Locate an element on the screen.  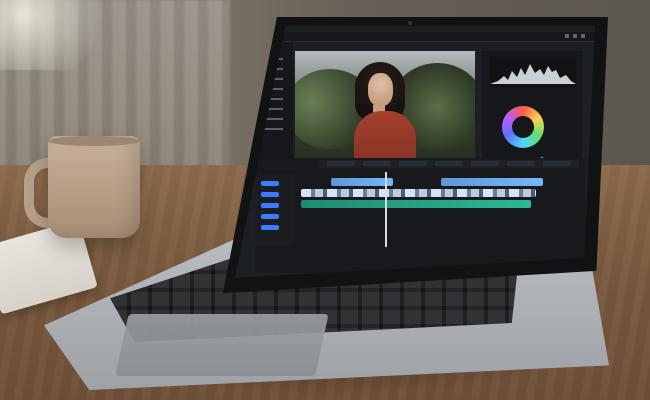
timeline-tabs is located at coordinates (449, 164).